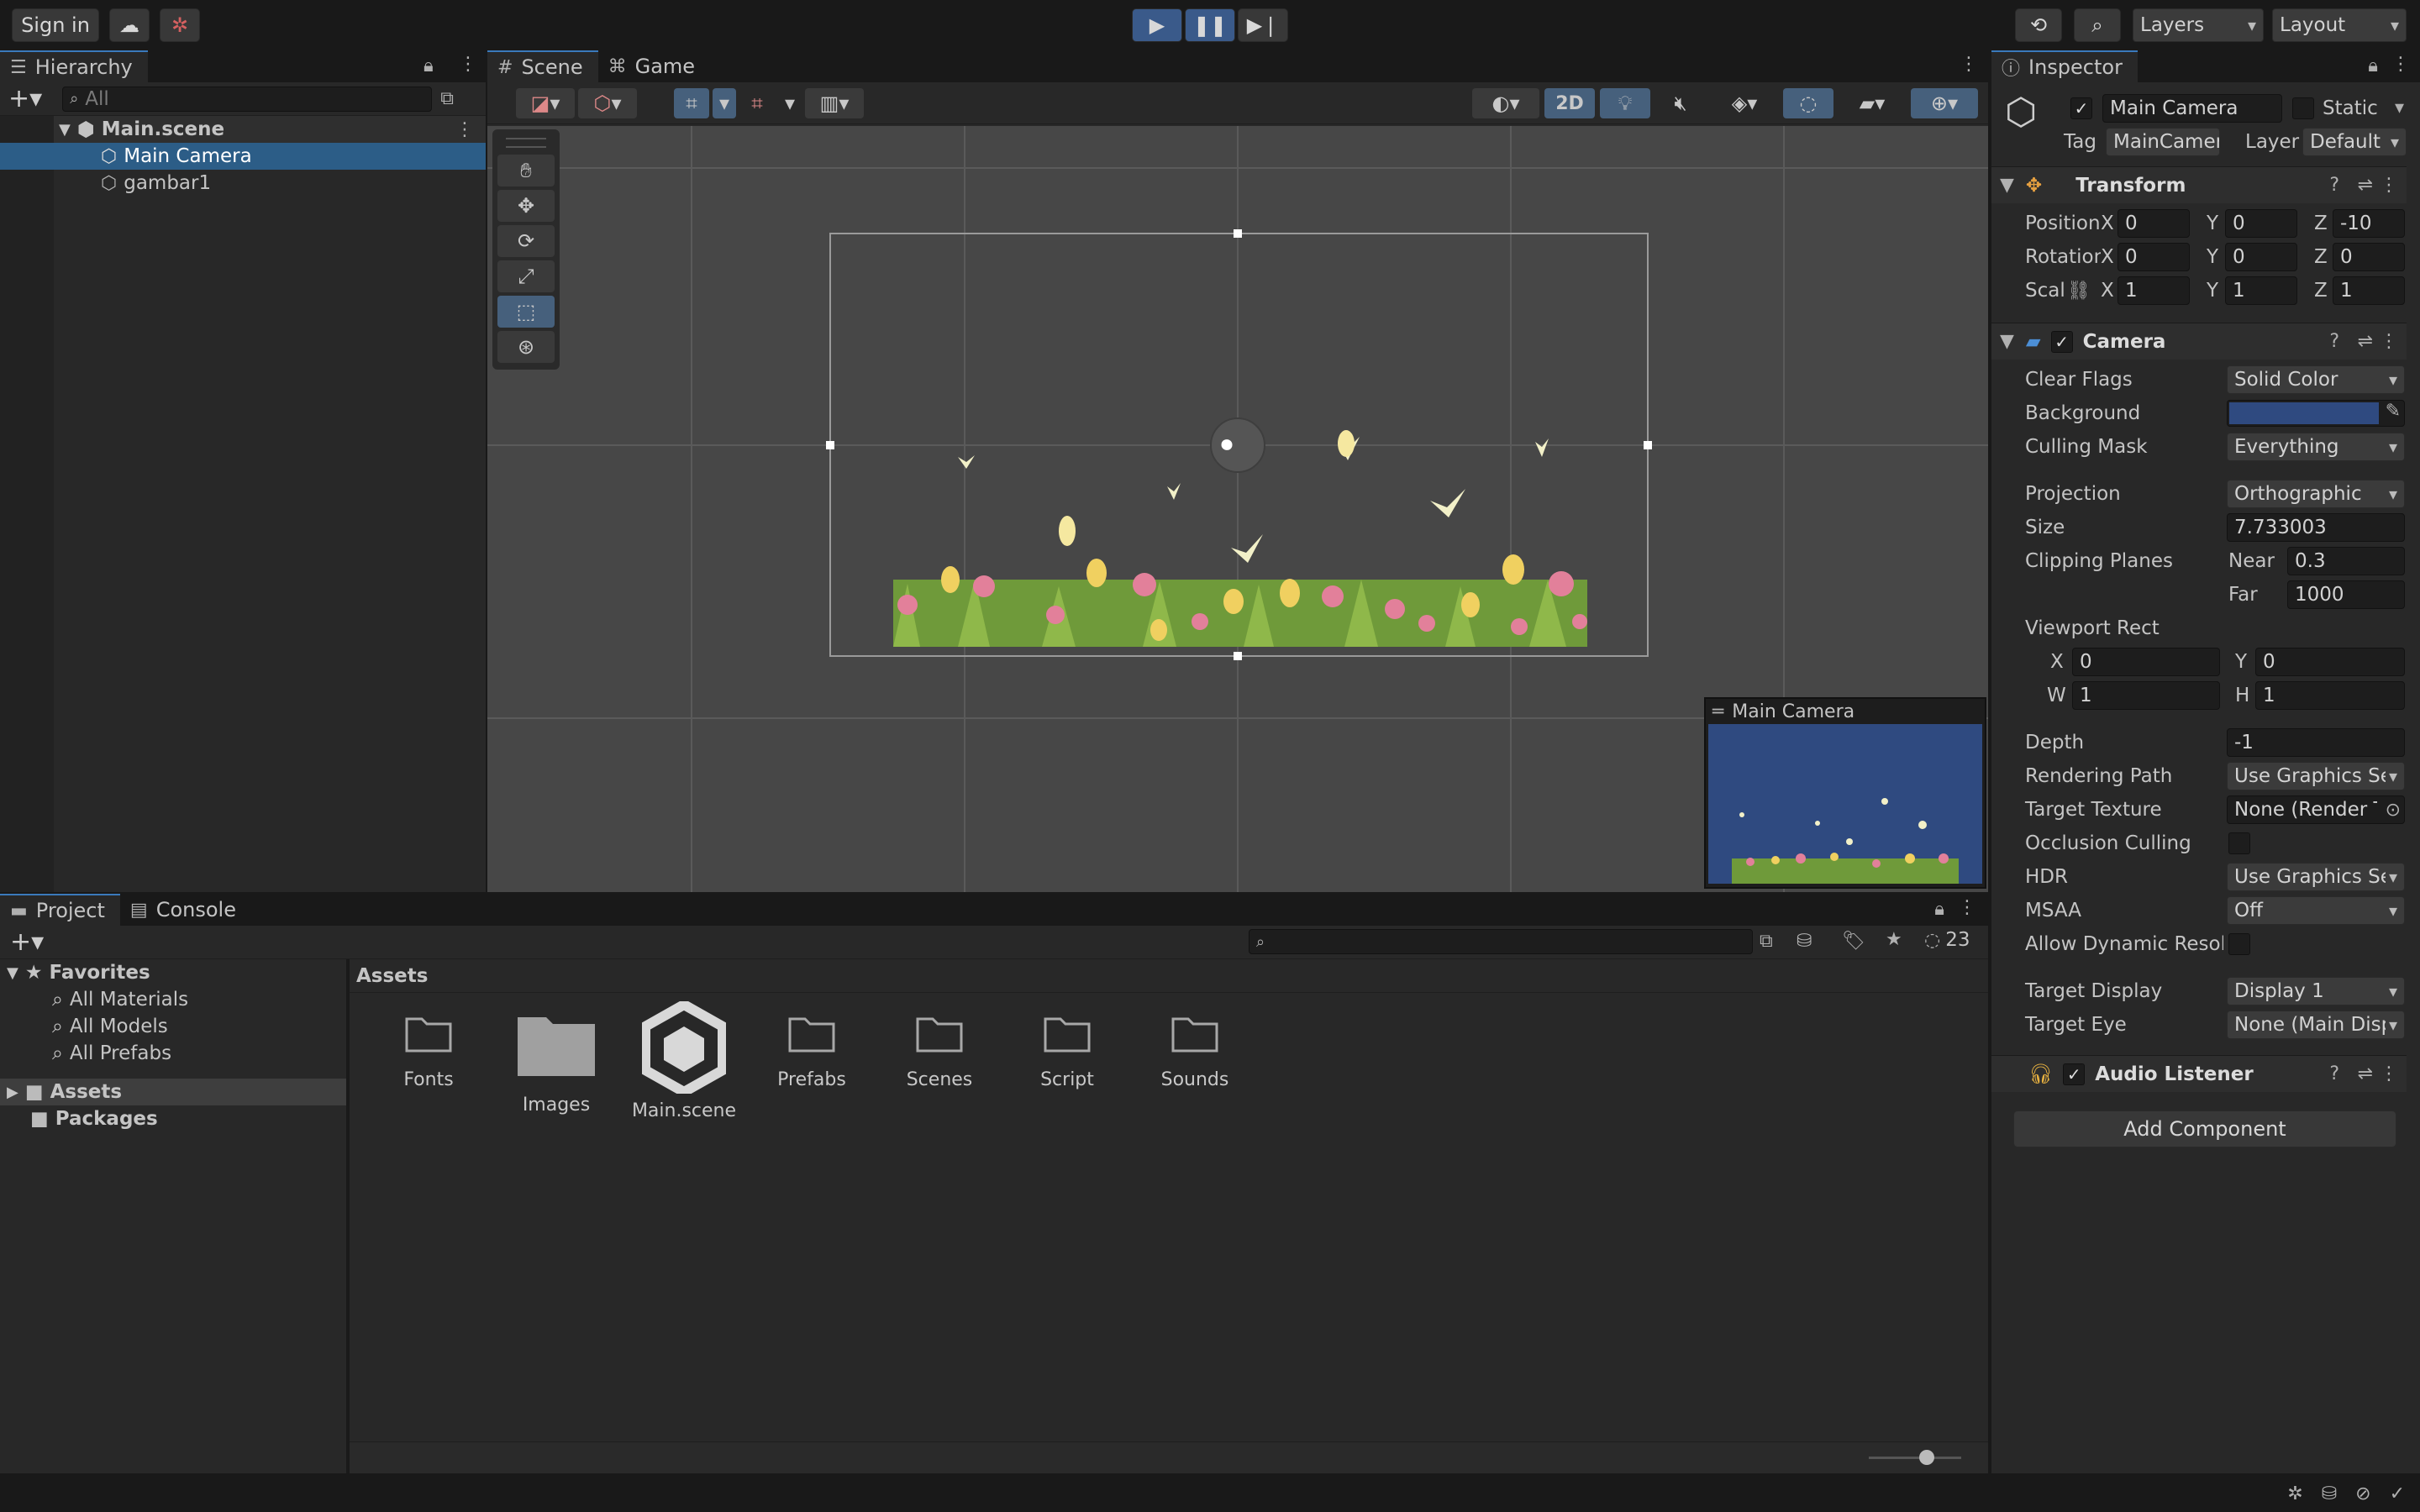  What do you see at coordinates (1625, 103) in the screenshot?
I see `lighting-toggle-button: 💡︎` at bounding box center [1625, 103].